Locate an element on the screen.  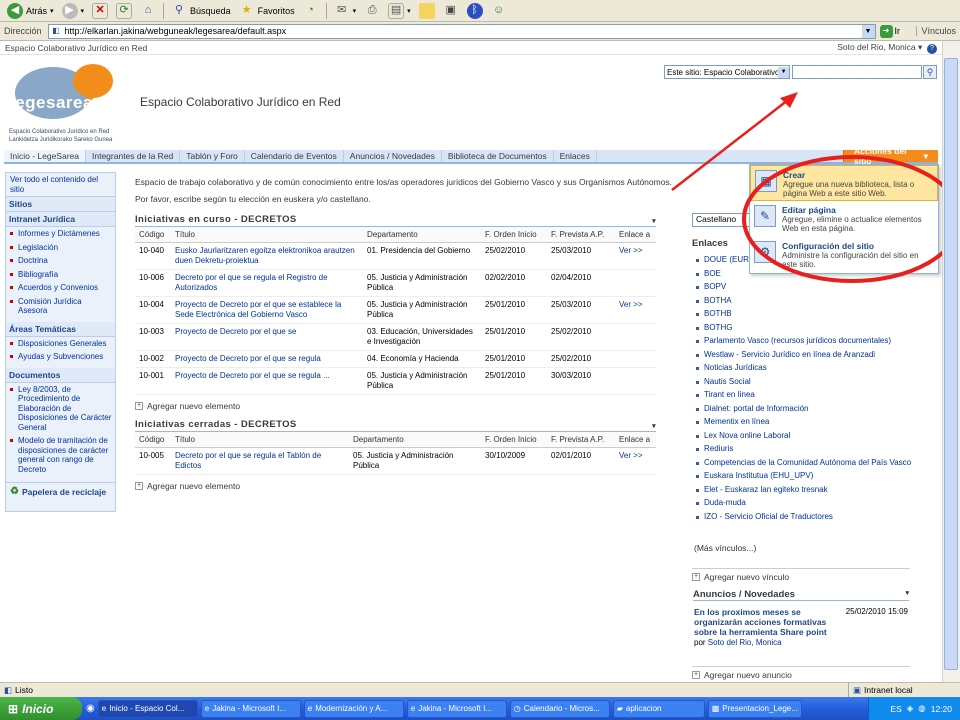
list-item: Mementix en línea is located at coordinates (803, 422).